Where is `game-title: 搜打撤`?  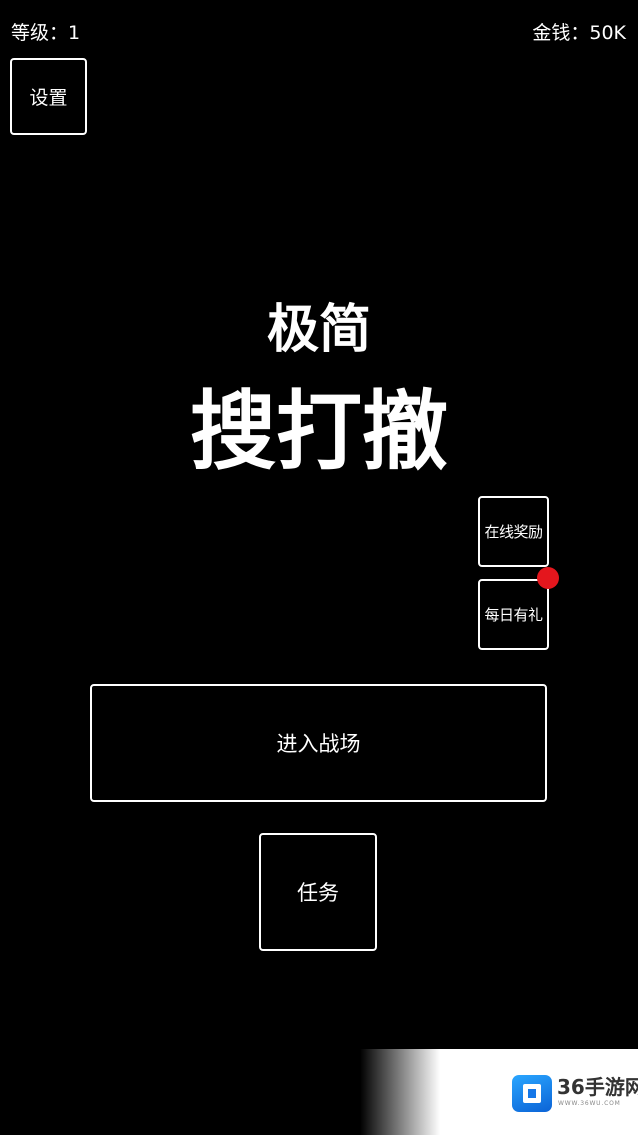
game-title: 搜打撤 is located at coordinates (319, 432).